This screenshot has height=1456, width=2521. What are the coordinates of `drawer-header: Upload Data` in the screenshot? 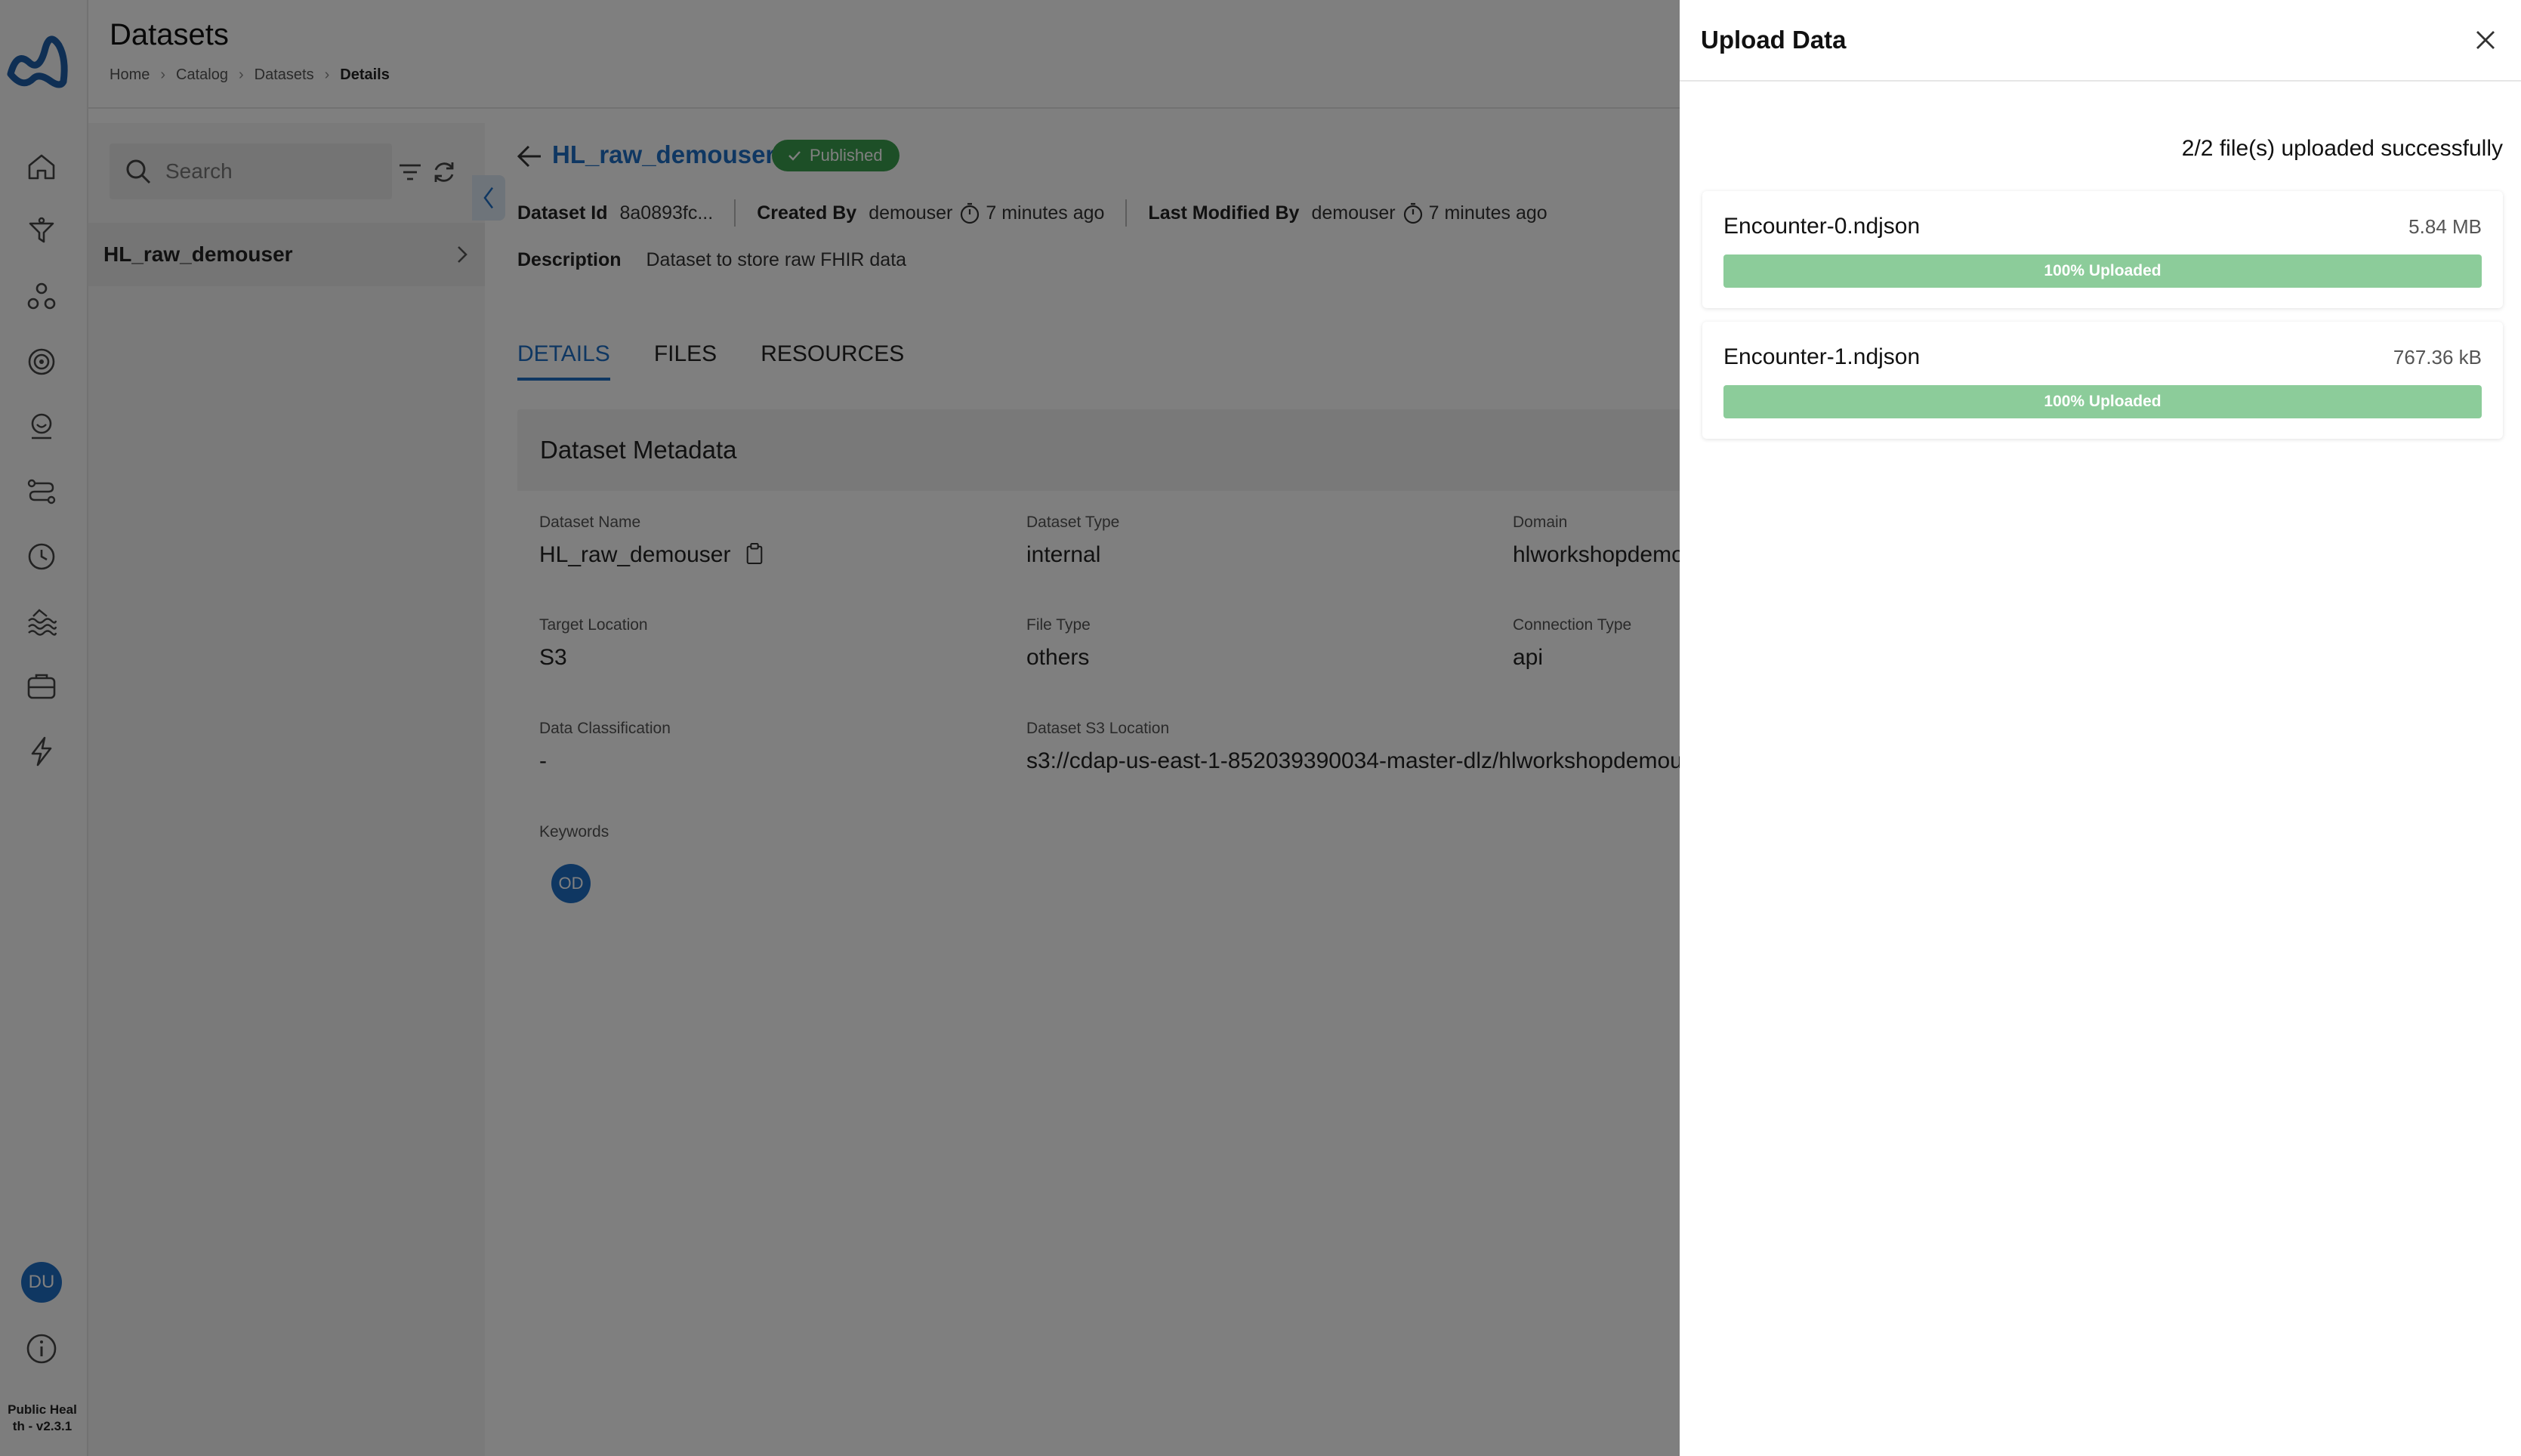 It's located at (2100, 41).